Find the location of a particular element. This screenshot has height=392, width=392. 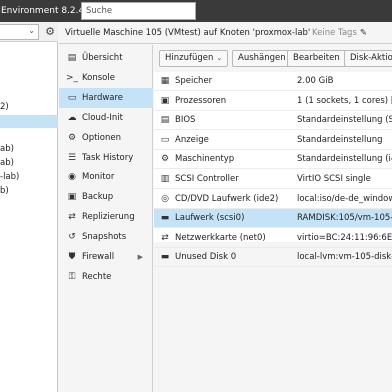

hardware-name: Netzwerkkarte (net0) is located at coordinates (220, 237).